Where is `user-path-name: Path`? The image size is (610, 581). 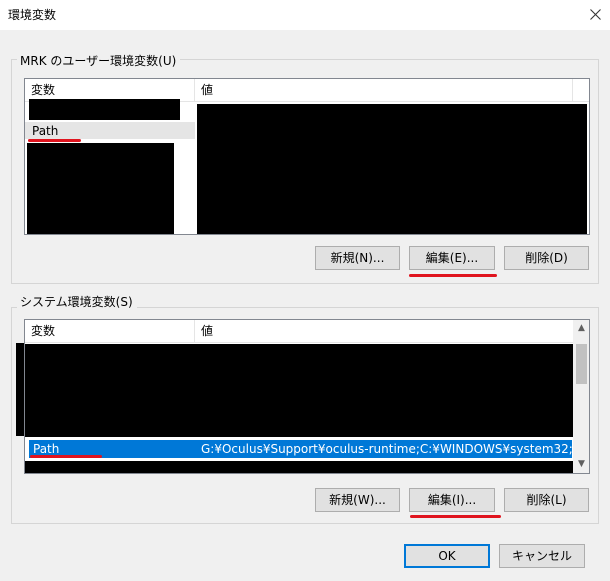
user-path-name: Path is located at coordinates (45, 131).